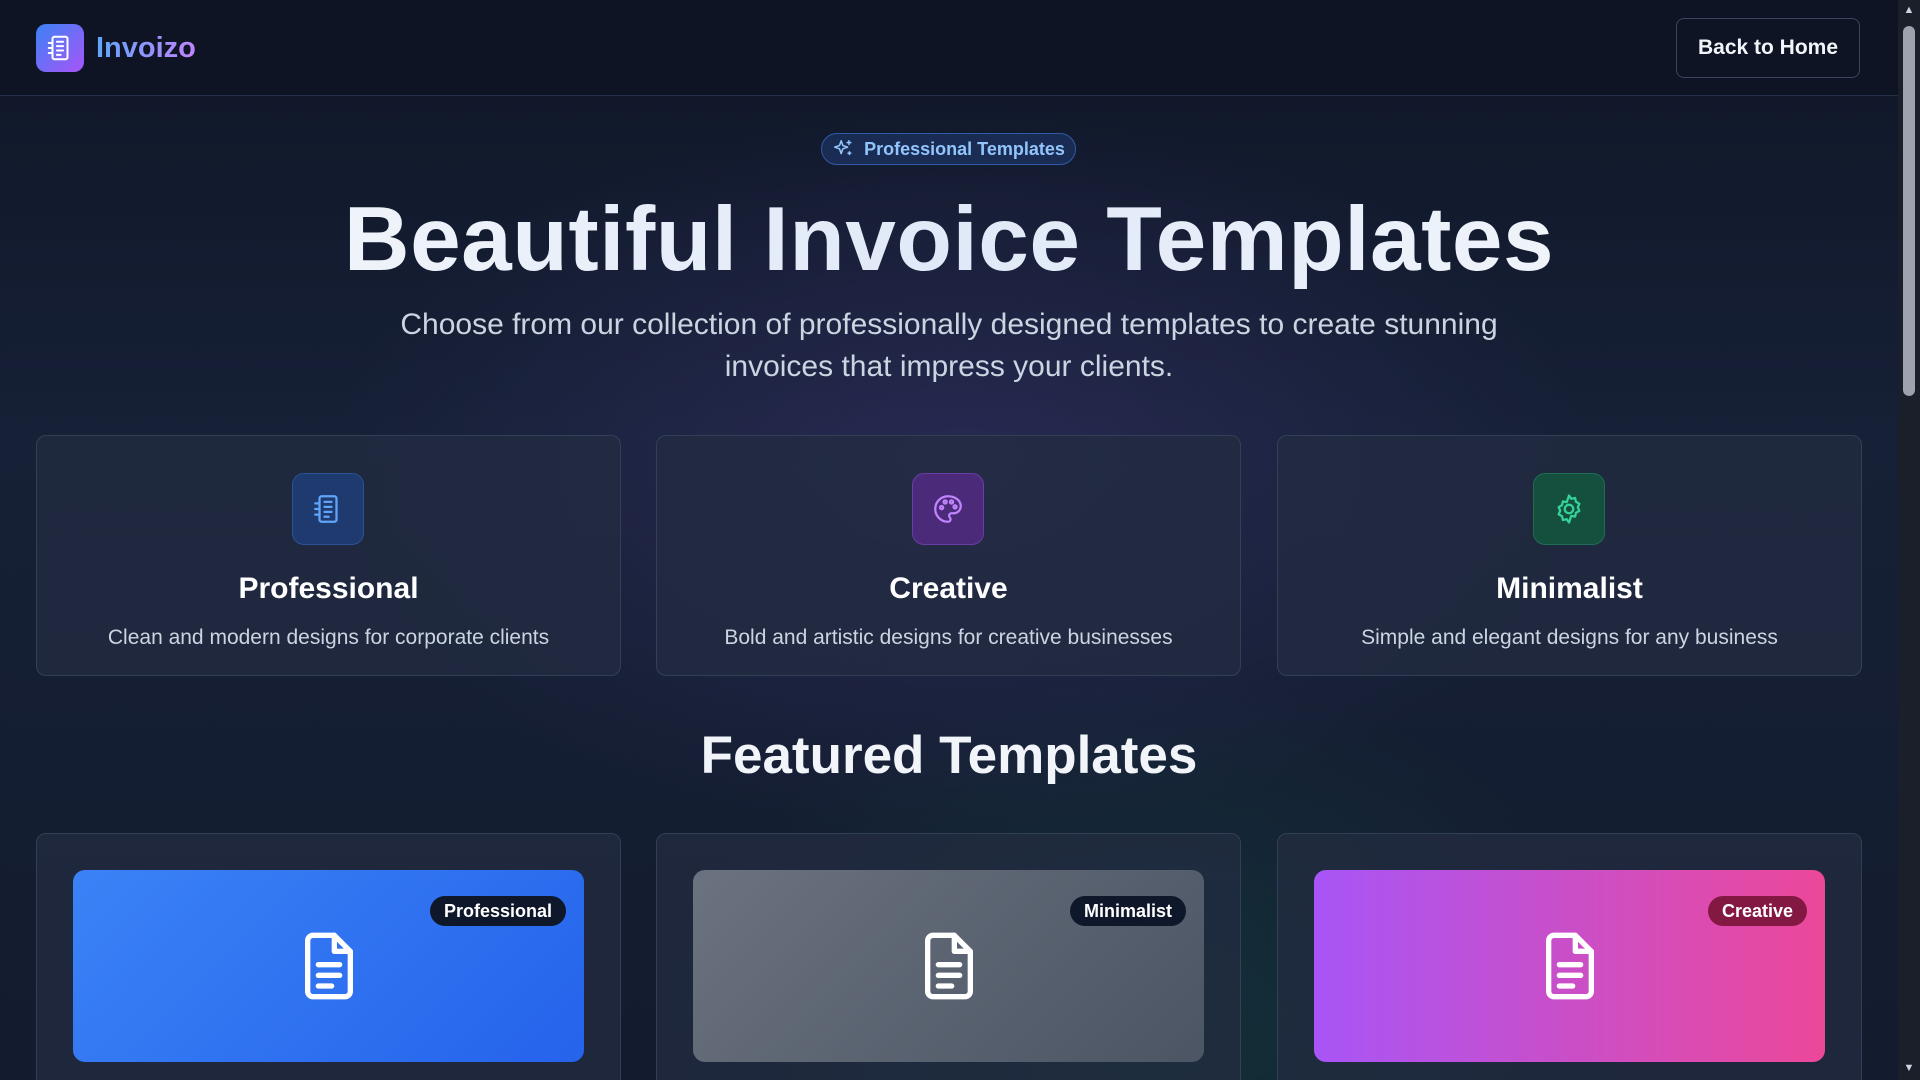 The width and height of the screenshot is (1920, 1080). I want to click on brand-logo-link: Invoizo, so click(116, 48).